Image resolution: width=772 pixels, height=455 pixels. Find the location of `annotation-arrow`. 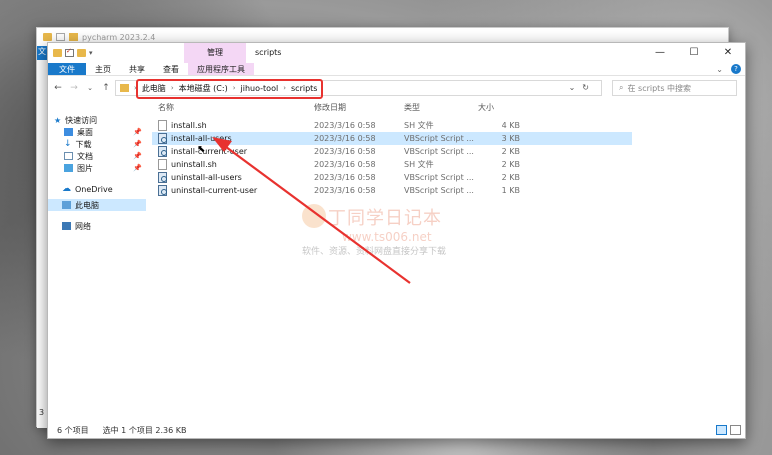

annotation-arrow is located at coordinates (311, 210).